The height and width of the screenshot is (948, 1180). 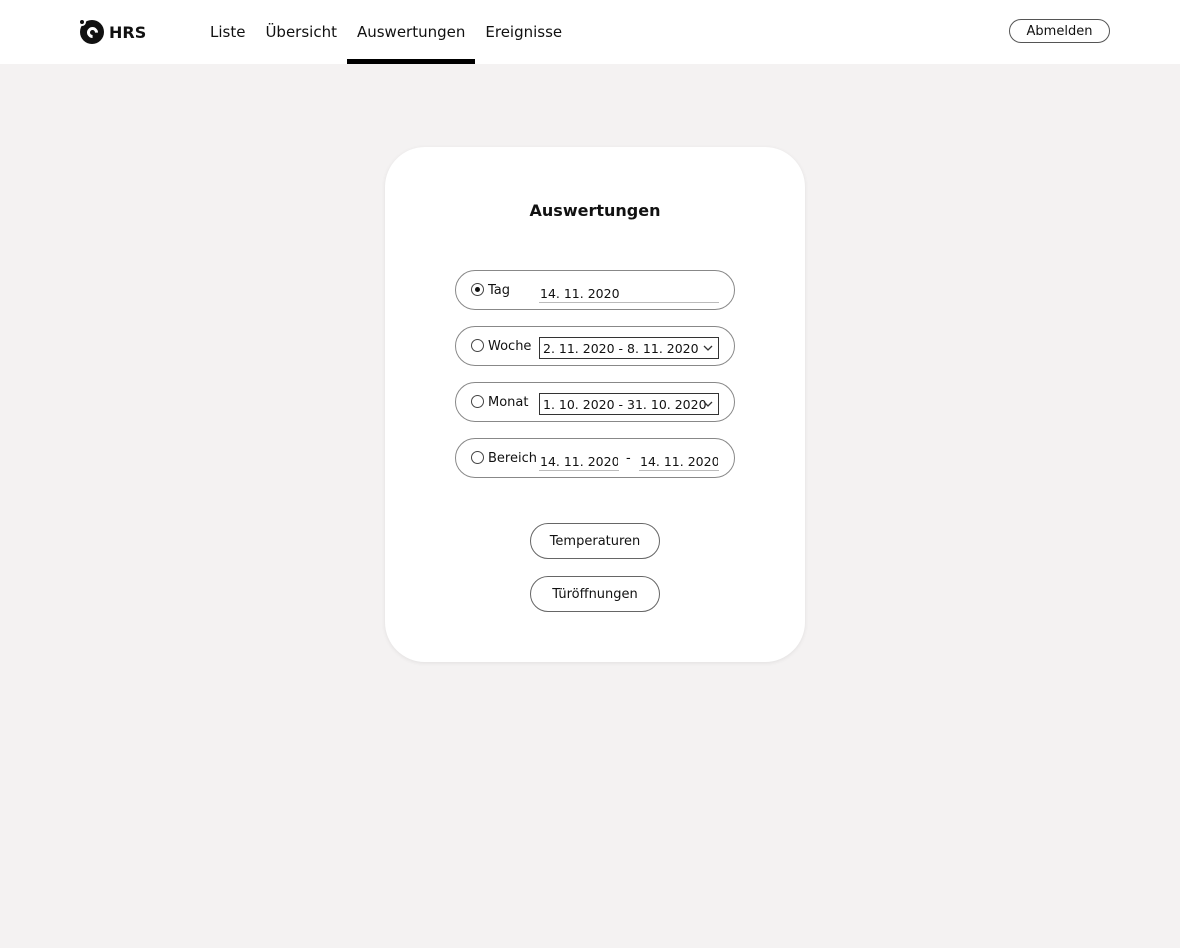 I want to click on day-label: Tag, so click(x=499, y=290).